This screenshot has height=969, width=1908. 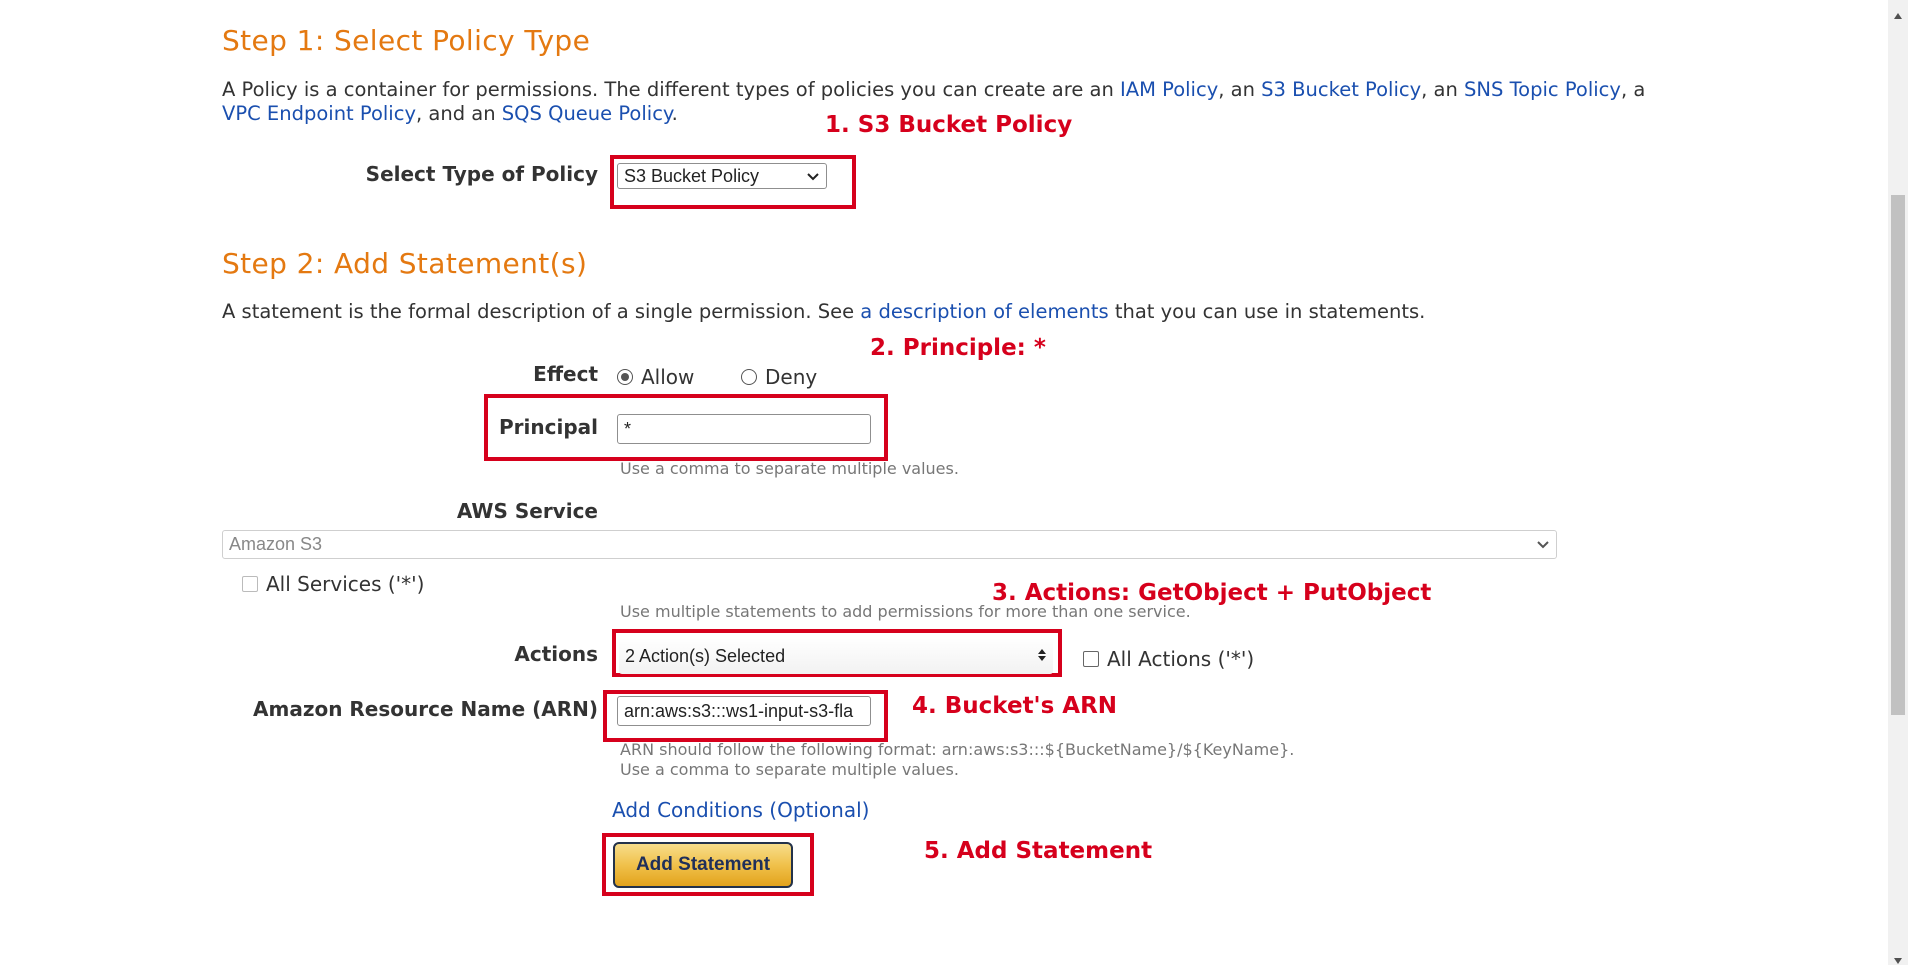 I want to click on all-actions-option: All Actions ('*'), so click(x=1168, y=659).